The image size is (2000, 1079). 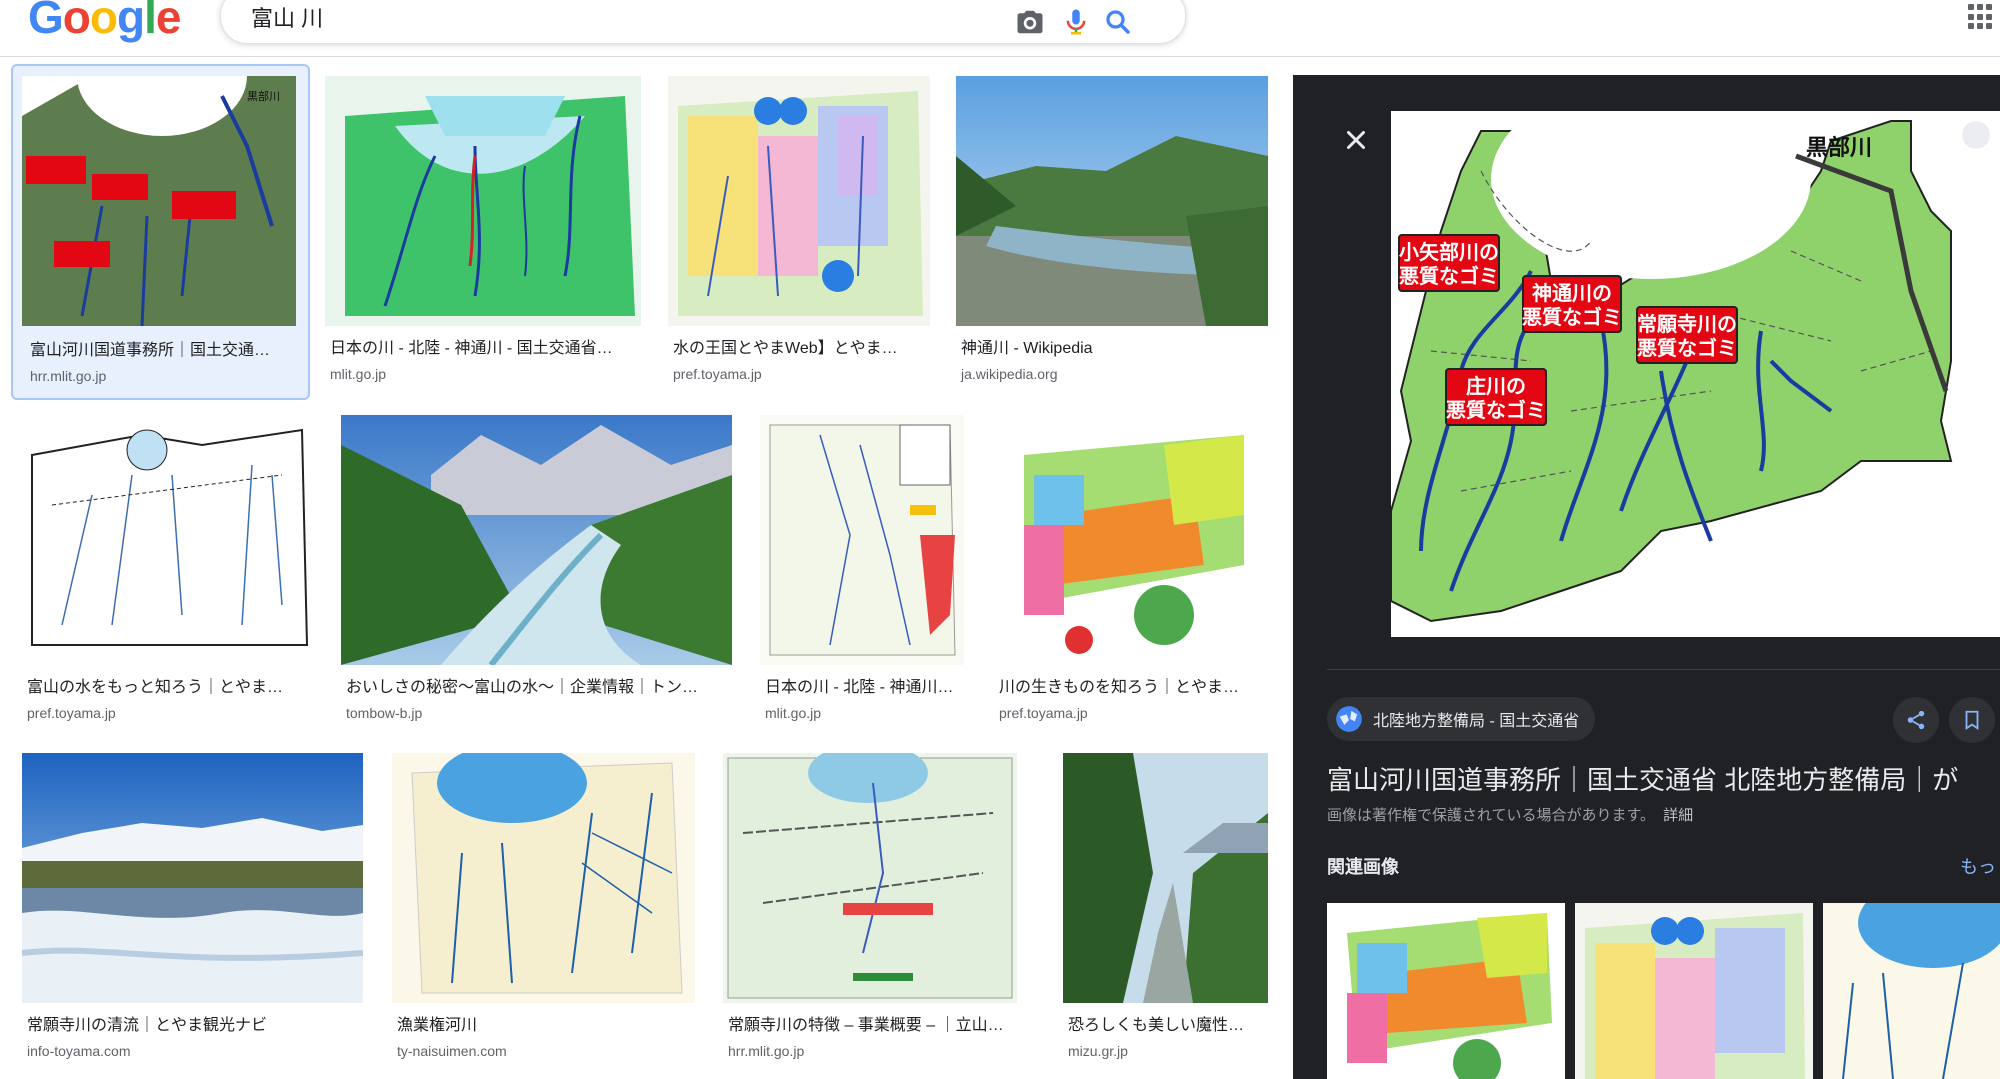 I want to click on result-tile: 常願寺川の特徴 – 事業概要 – ｜立山… hrr.mlit.go.jp, so click(x=870, y=910).